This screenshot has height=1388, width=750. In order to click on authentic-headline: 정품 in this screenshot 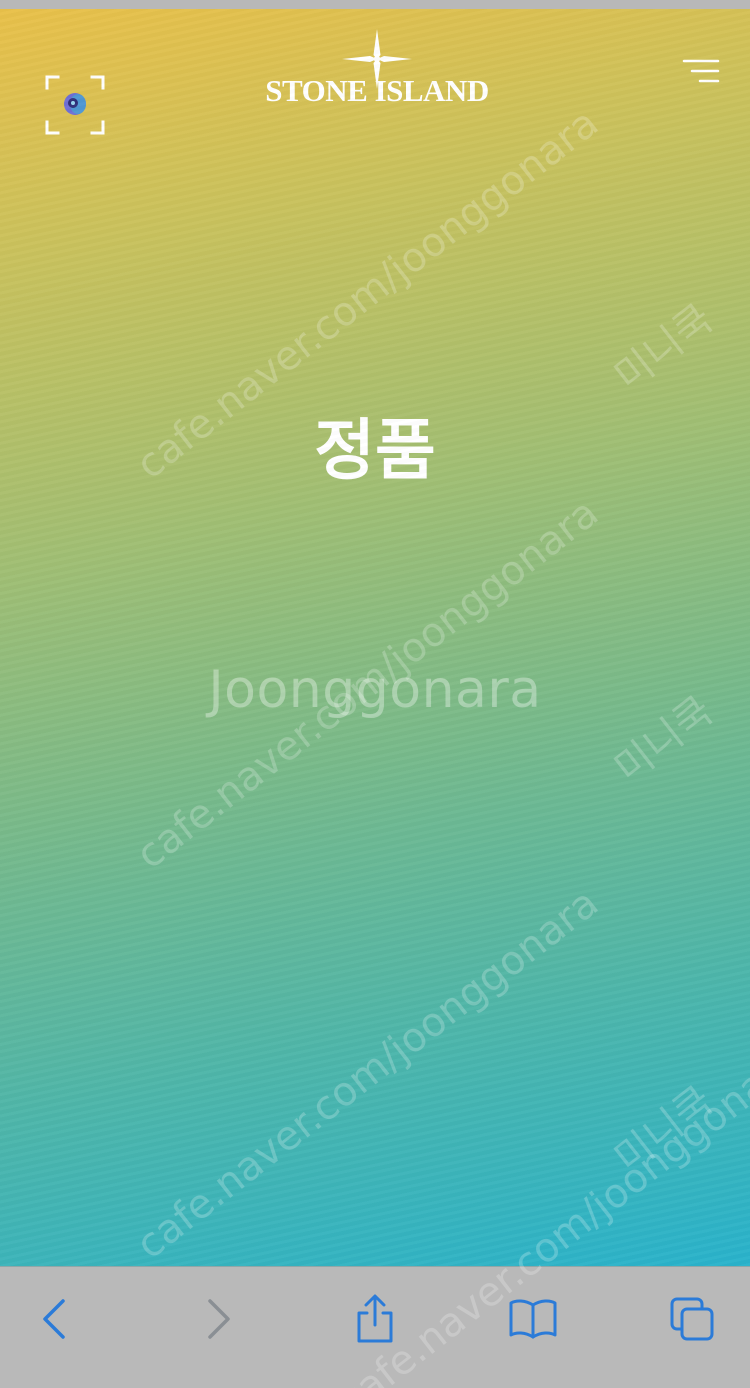, I will do `click(375, 450)`.